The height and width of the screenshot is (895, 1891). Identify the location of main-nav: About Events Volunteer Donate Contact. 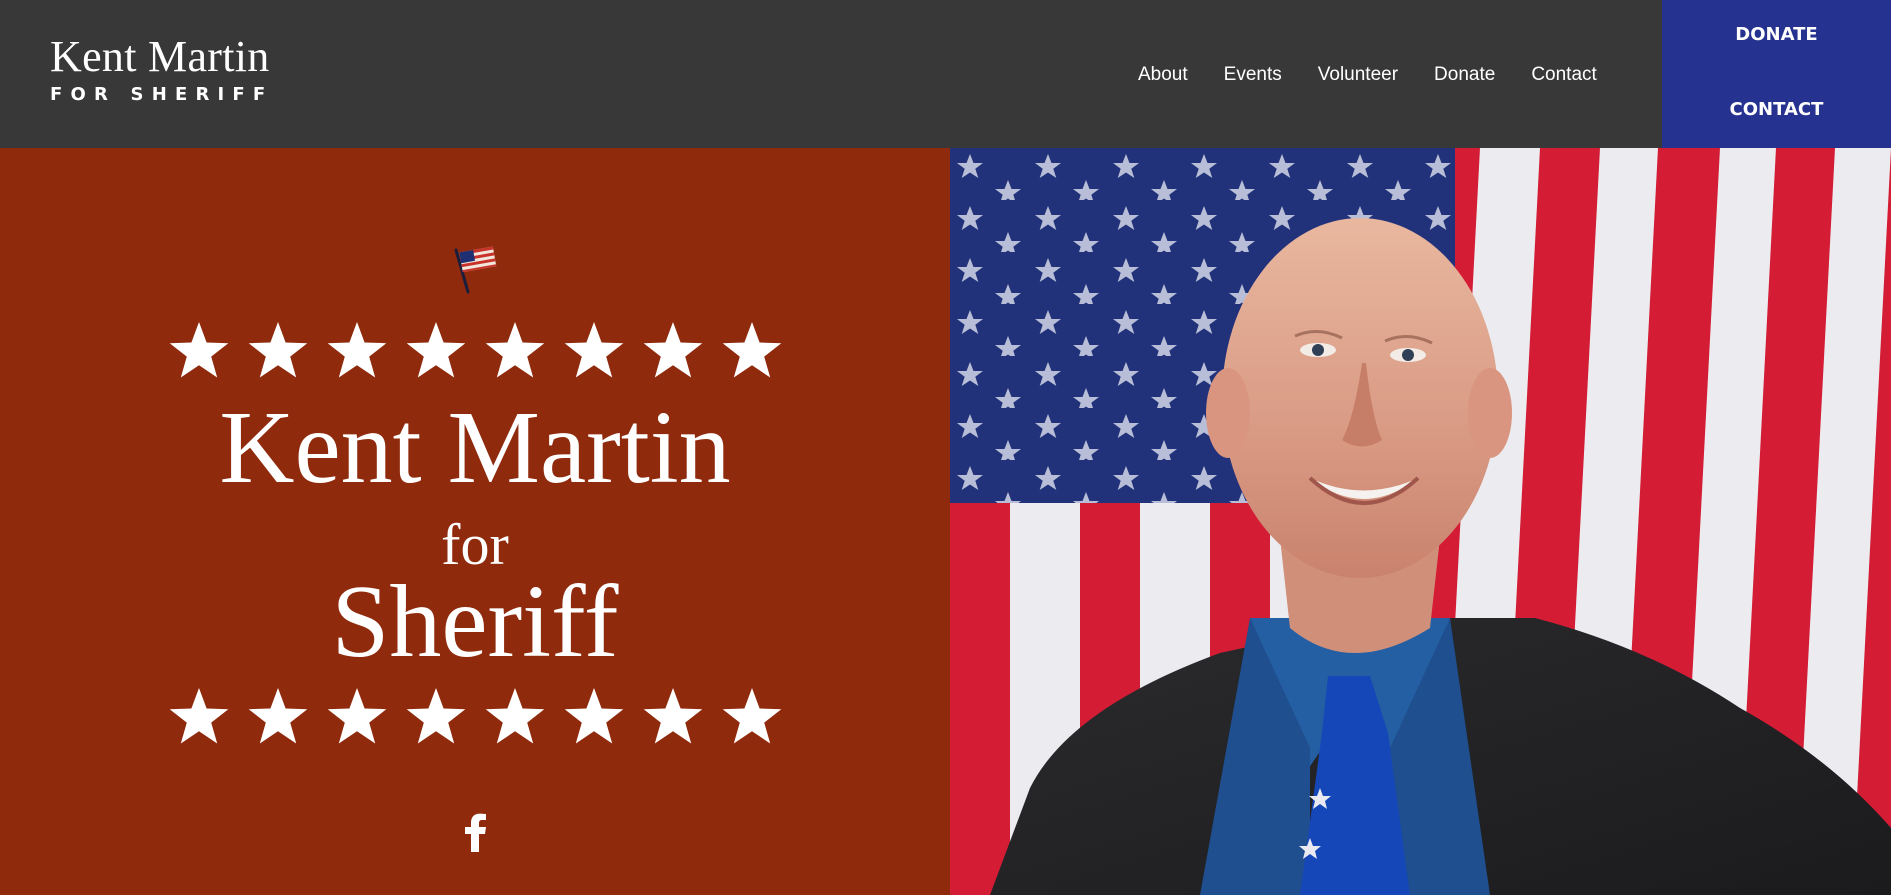
(1367, 75).